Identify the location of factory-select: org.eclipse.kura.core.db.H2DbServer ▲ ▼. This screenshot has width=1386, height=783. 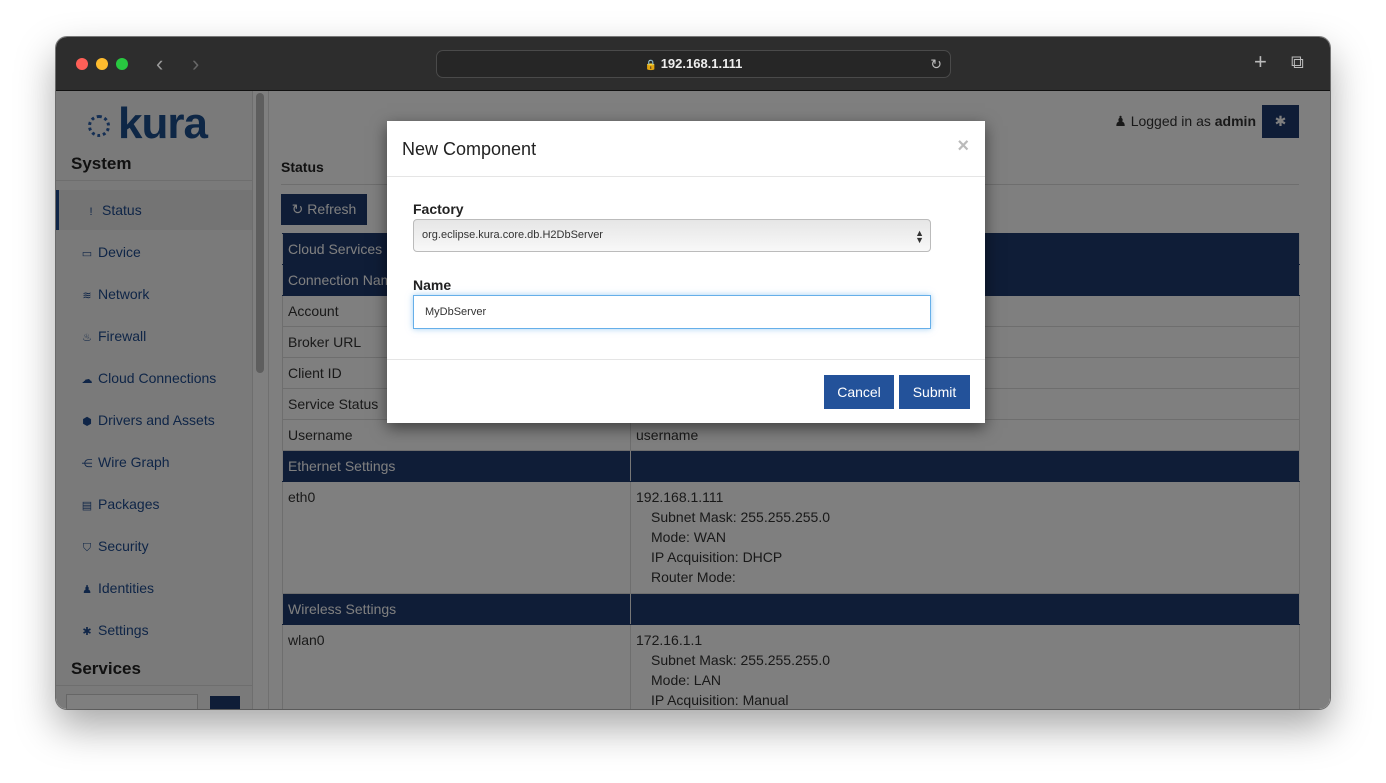
(672, 235).